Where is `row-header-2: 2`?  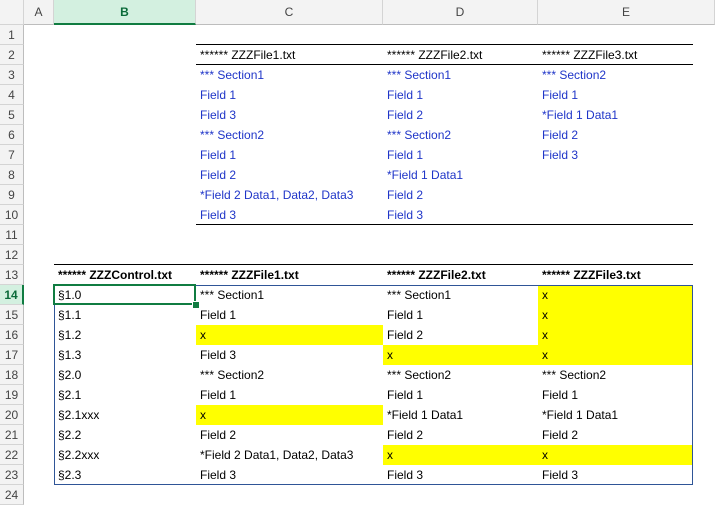 row-header-2: 2 is located at coordinates (12, 55).